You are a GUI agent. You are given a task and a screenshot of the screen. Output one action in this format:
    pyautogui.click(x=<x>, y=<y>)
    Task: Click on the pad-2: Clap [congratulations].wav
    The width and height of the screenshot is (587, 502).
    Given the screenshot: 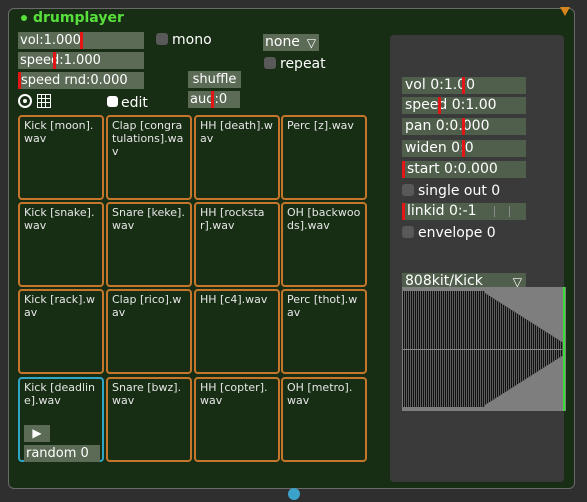 What is the action you would take?
    pyautogui.click(x=149, y=157)
    